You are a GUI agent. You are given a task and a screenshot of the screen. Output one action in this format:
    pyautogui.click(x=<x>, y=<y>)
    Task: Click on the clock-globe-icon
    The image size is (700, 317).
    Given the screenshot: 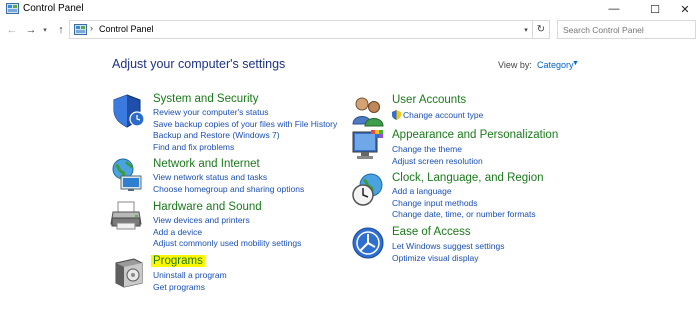 What is the action you would take?
    pyautogui.click(x=368, y=190)
    